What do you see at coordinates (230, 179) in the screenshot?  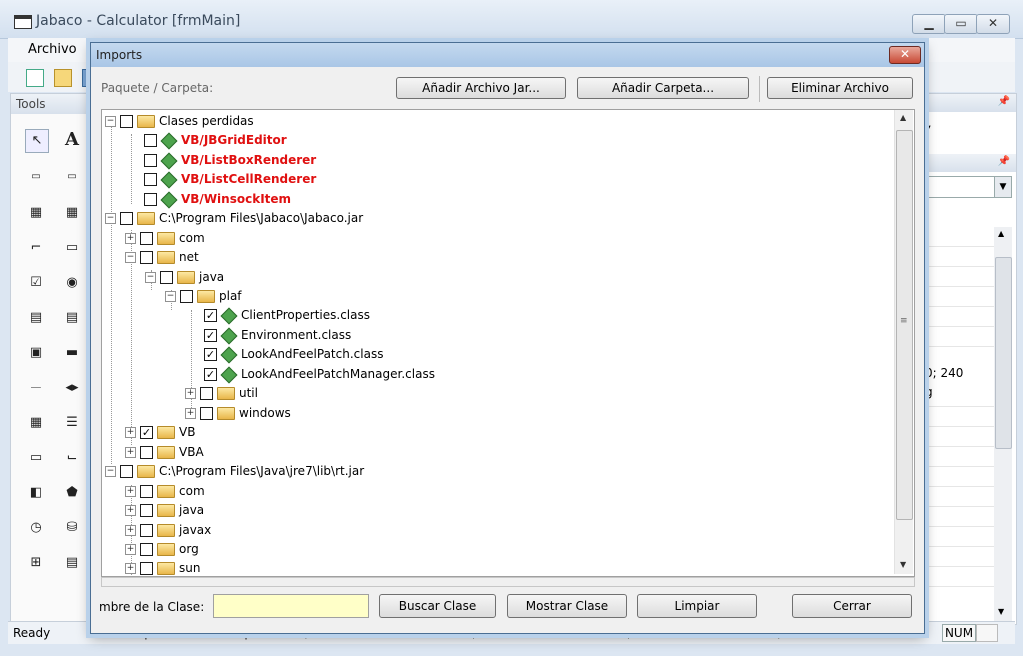 I see `tree-node: VB/ListCellRenderer` at bounding box center [230, 179].